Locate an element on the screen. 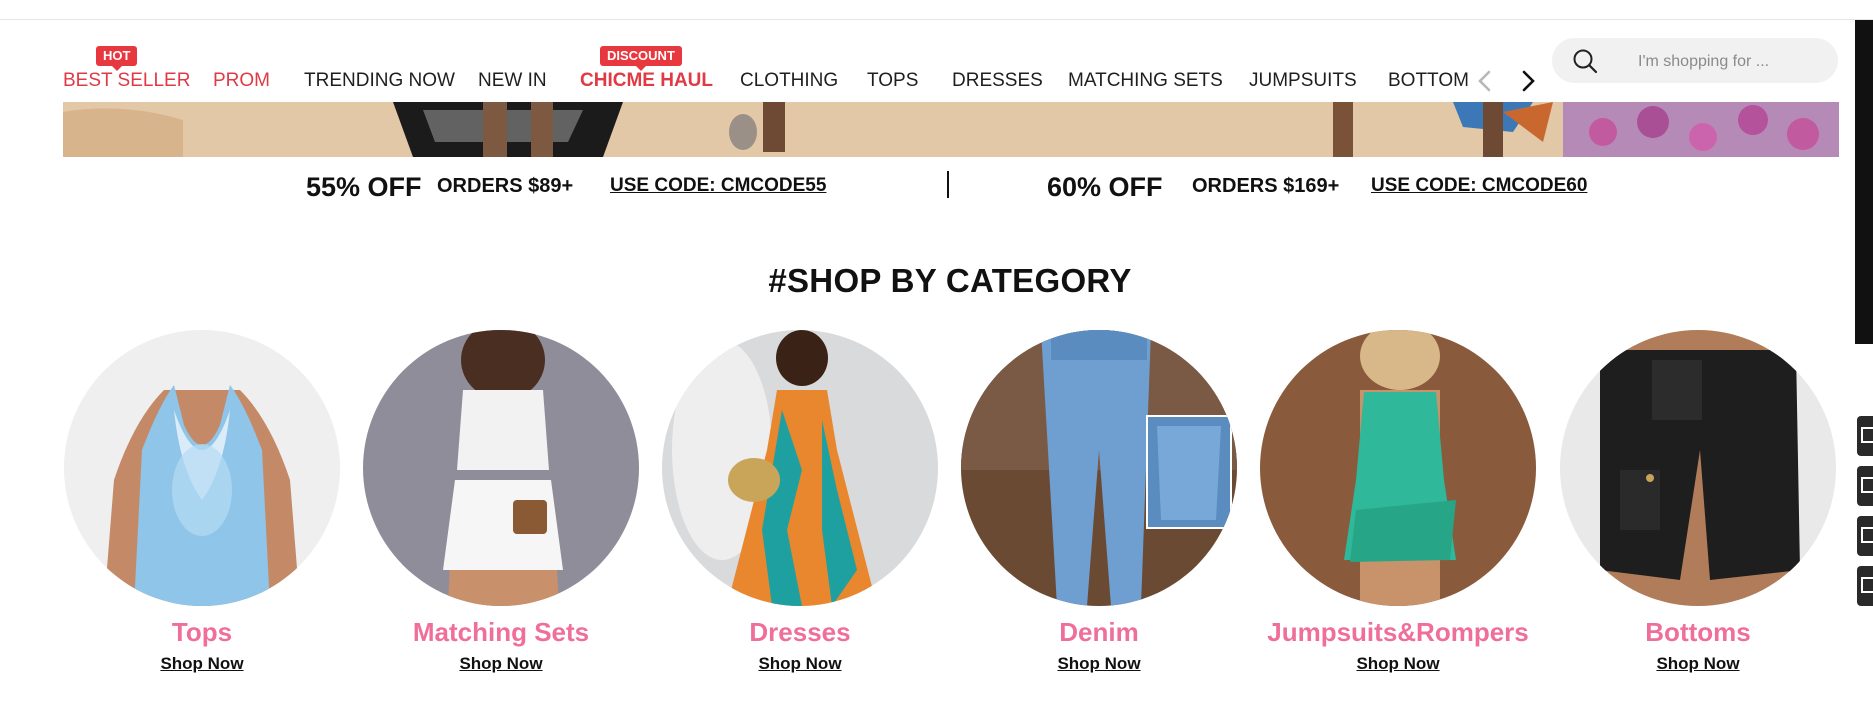 This screenshot has height=727, width=1873. nav-matching-sets: MATCHING SETS is located at coordinates (1145, 81).